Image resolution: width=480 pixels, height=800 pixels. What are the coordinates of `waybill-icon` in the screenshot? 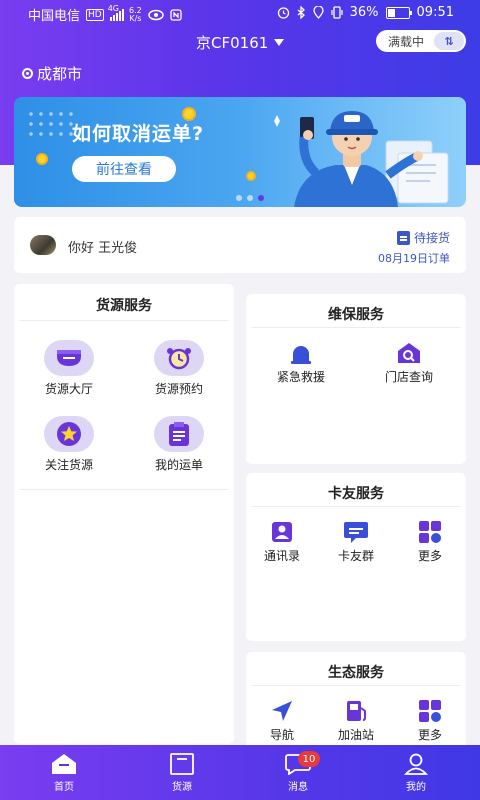 It's located at (179, 434).